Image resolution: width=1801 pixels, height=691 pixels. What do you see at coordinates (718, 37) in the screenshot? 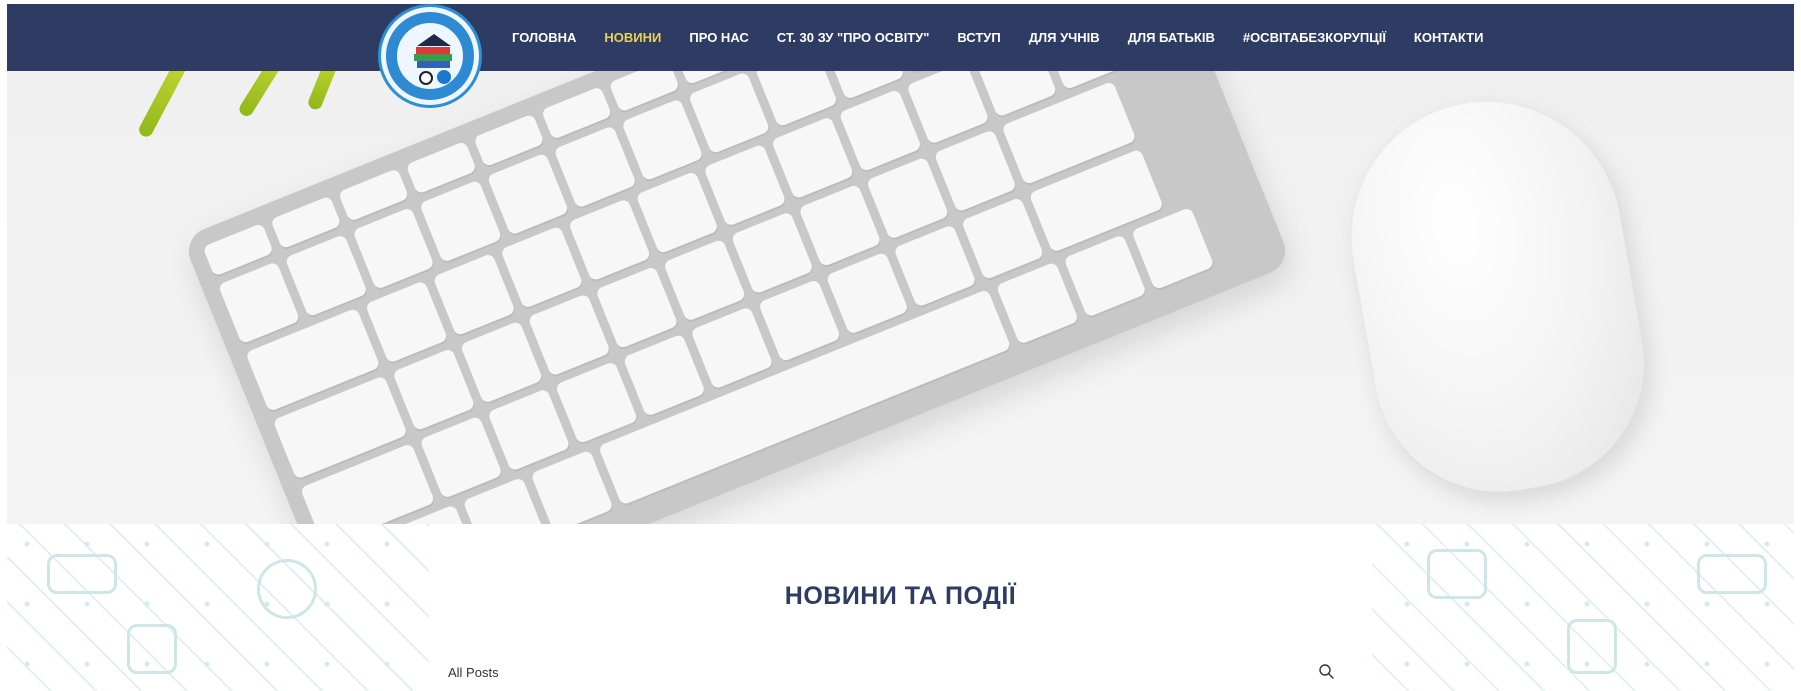
I see `menu-item-about: ПРО НАС` at bounding box center [718, 37].